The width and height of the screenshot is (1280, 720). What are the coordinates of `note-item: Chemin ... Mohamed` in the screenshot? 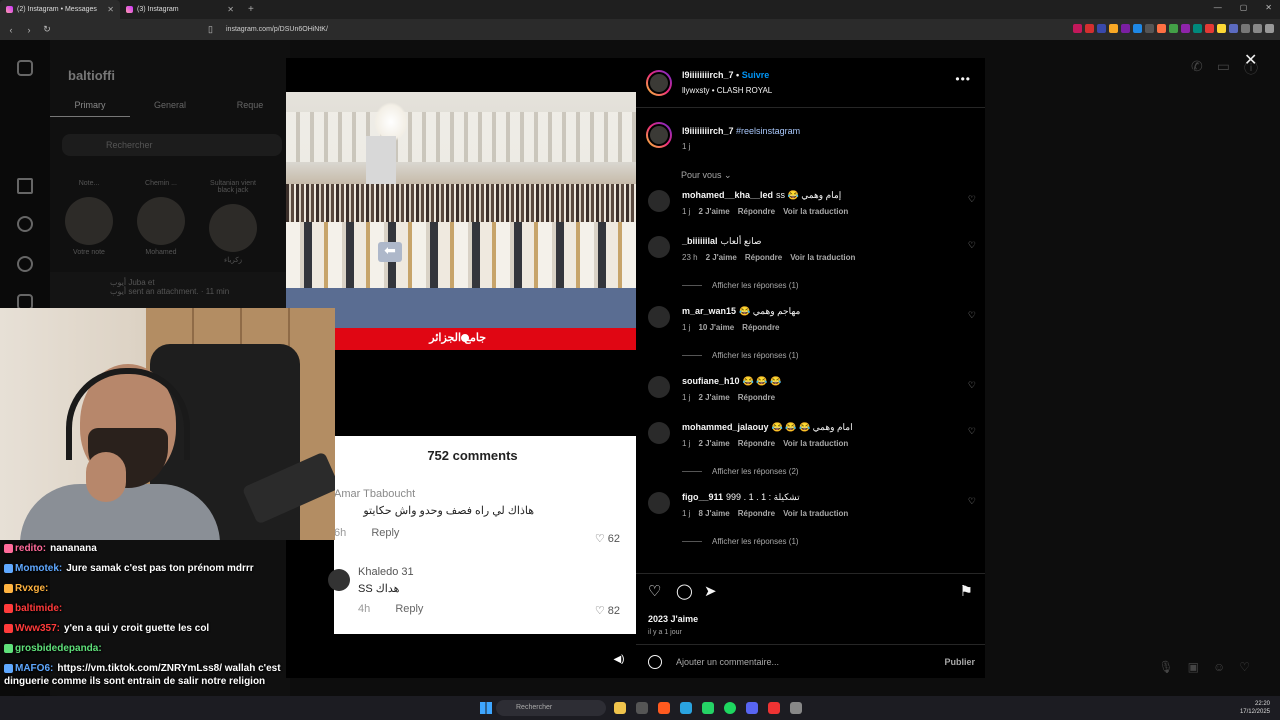 It's located at (161, 222).